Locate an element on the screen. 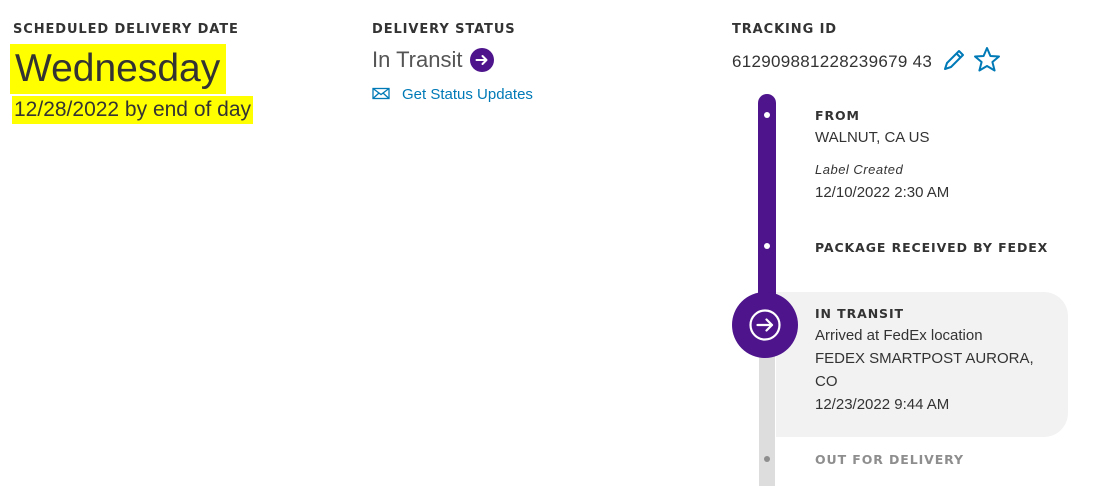  get-status-updates-label: Get Status Updates is located at coordinates (467, 94).